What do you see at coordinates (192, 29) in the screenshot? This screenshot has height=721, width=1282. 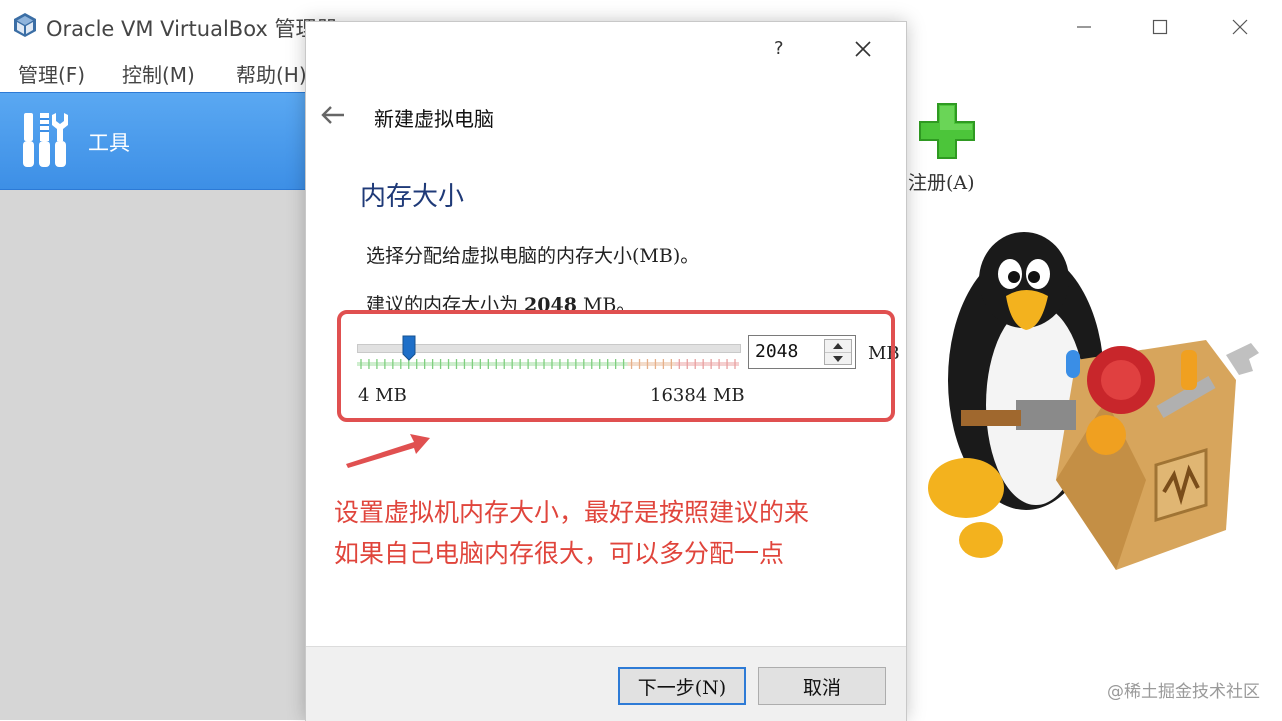 I see `window-title: Oracle VM VirtualBox 管理器` at bounding box center [192, 29].